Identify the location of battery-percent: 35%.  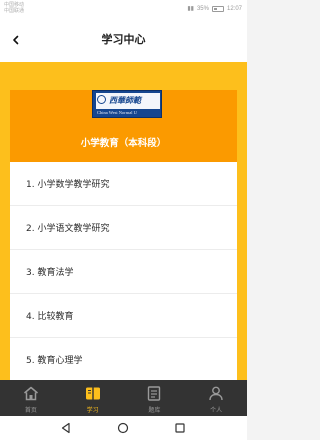
(202, 8).